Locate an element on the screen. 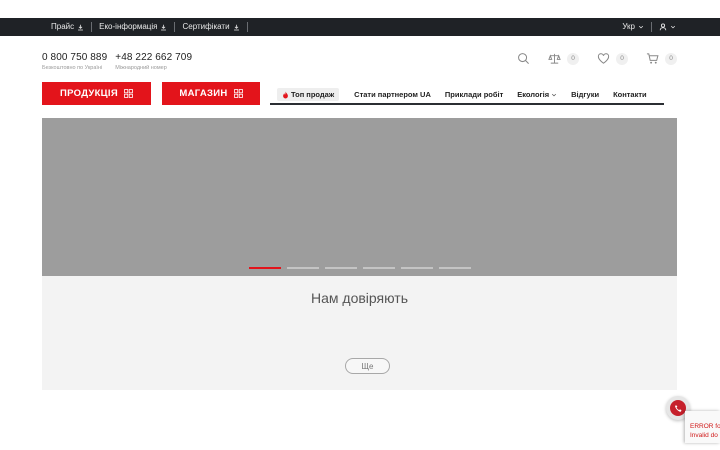  nav-item-work-examples: Приклади робіт is located at coordinates (474, 94).